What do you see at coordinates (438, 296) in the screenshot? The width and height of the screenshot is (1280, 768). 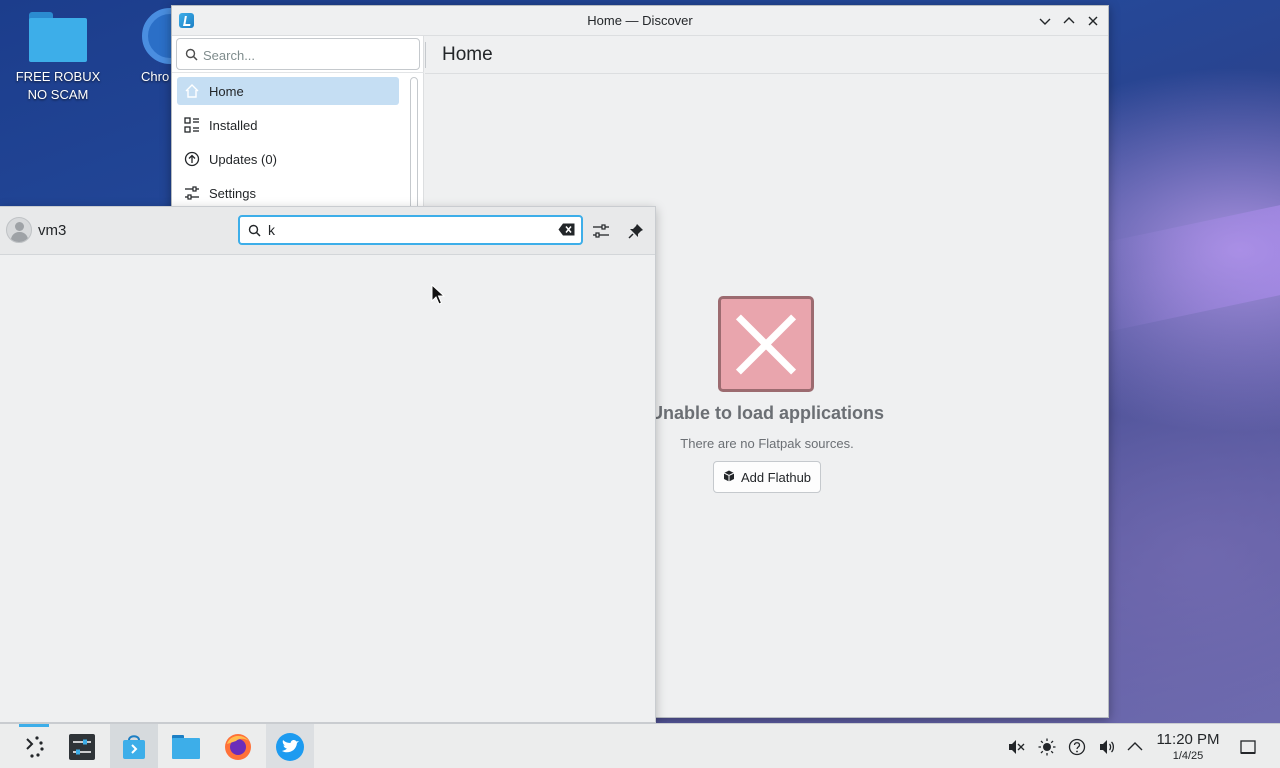 I see `mouse-cursor-icon` at bounding box center [438, 296].